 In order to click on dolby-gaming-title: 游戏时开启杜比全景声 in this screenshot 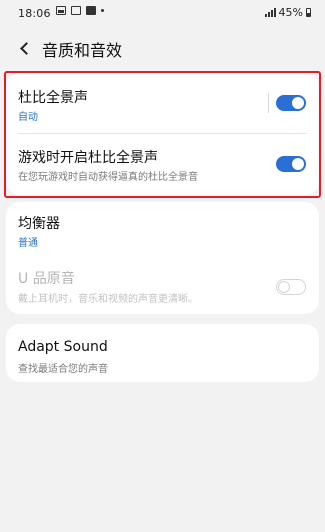, I will do `click(88, 158)`.